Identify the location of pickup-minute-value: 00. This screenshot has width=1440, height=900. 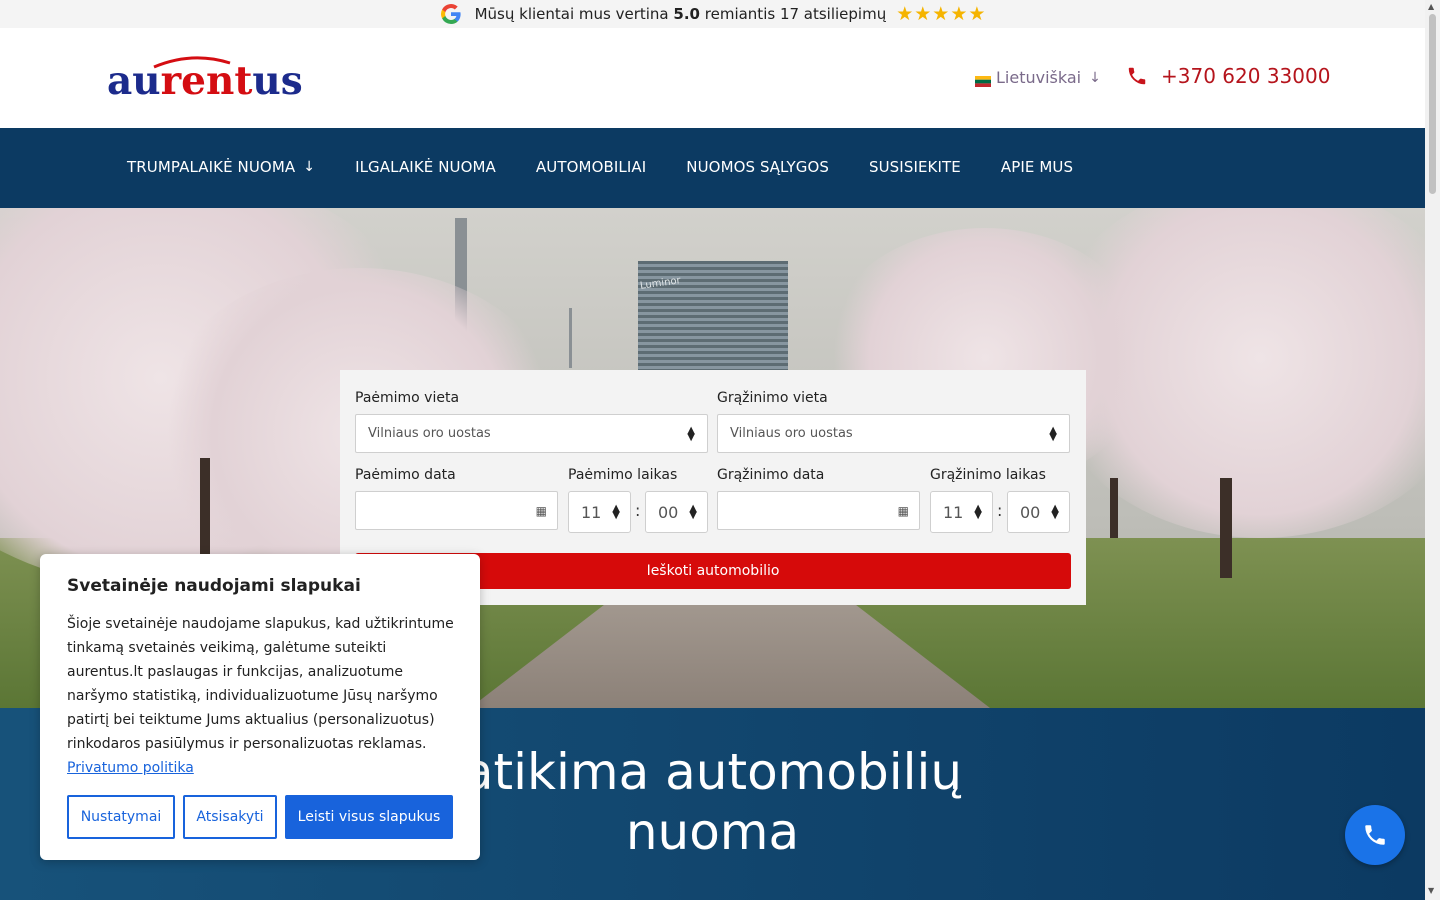
(668, 512).